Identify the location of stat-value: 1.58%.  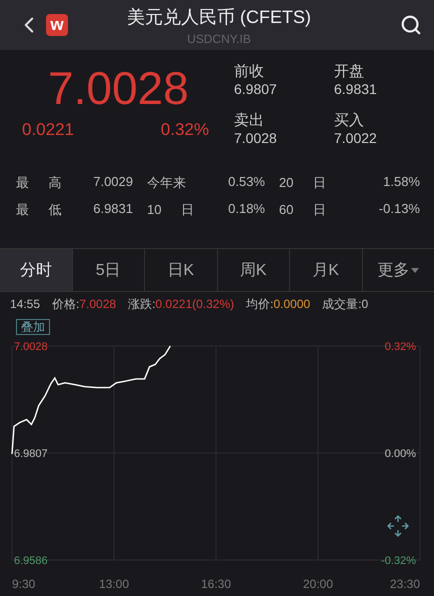
(401, 182).